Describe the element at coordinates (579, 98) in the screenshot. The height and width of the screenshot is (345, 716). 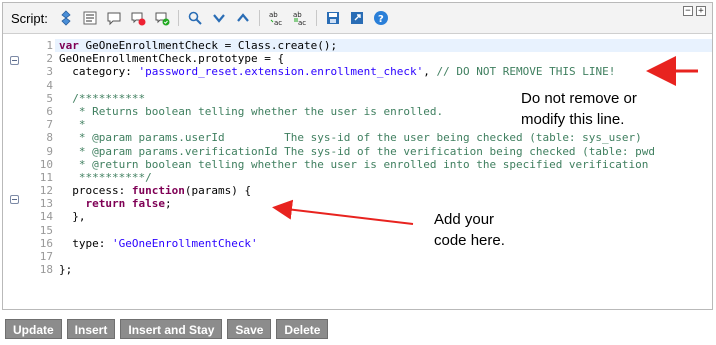
I see `annotation-text-line: Do not remove or` at that location.